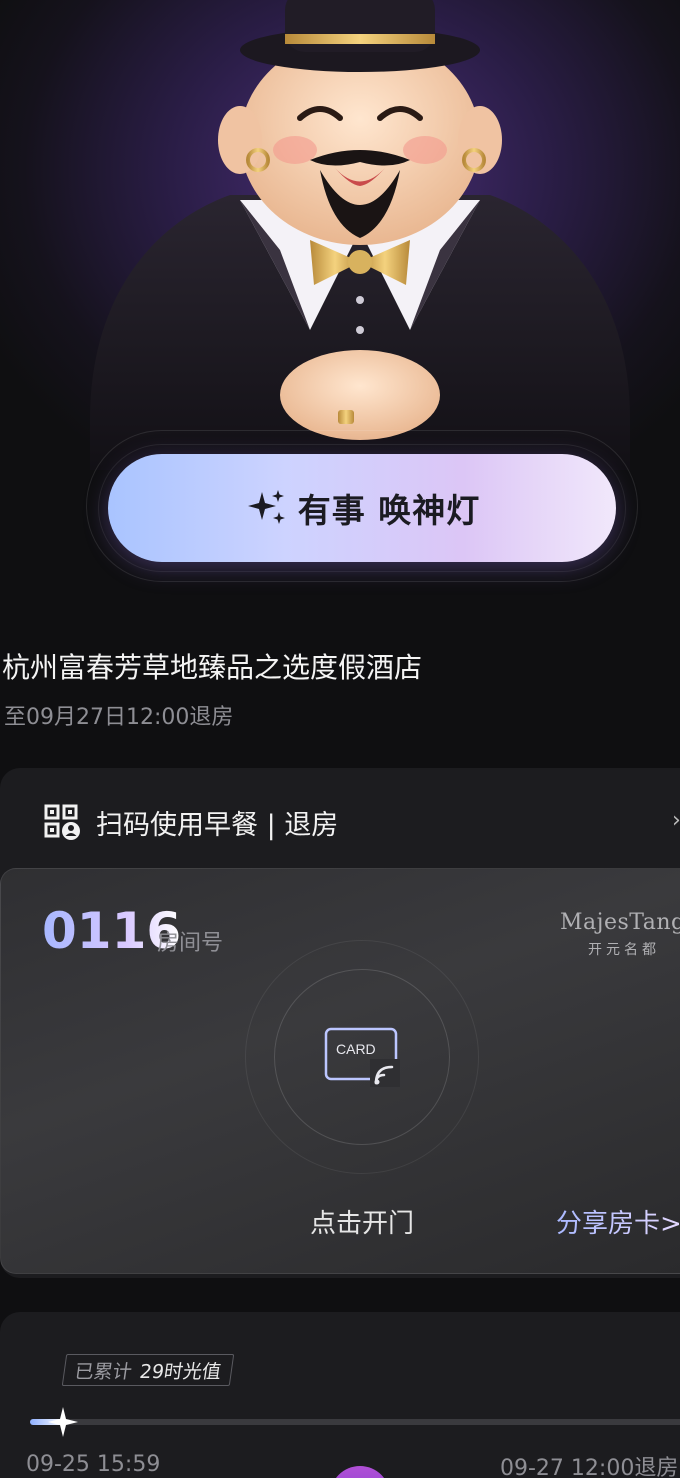  I want to click on sparkles-icon, so click(266, 507).